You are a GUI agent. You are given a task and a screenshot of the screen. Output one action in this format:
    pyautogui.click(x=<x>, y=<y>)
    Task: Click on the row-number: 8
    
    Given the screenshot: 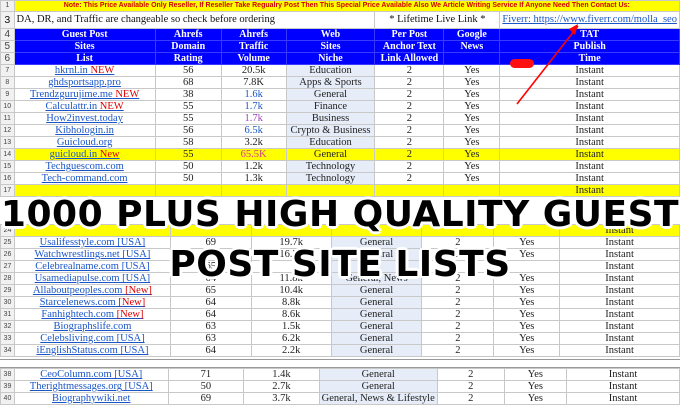 What is the action you would take?
    pyautogui.click(x=7, y=82)
    